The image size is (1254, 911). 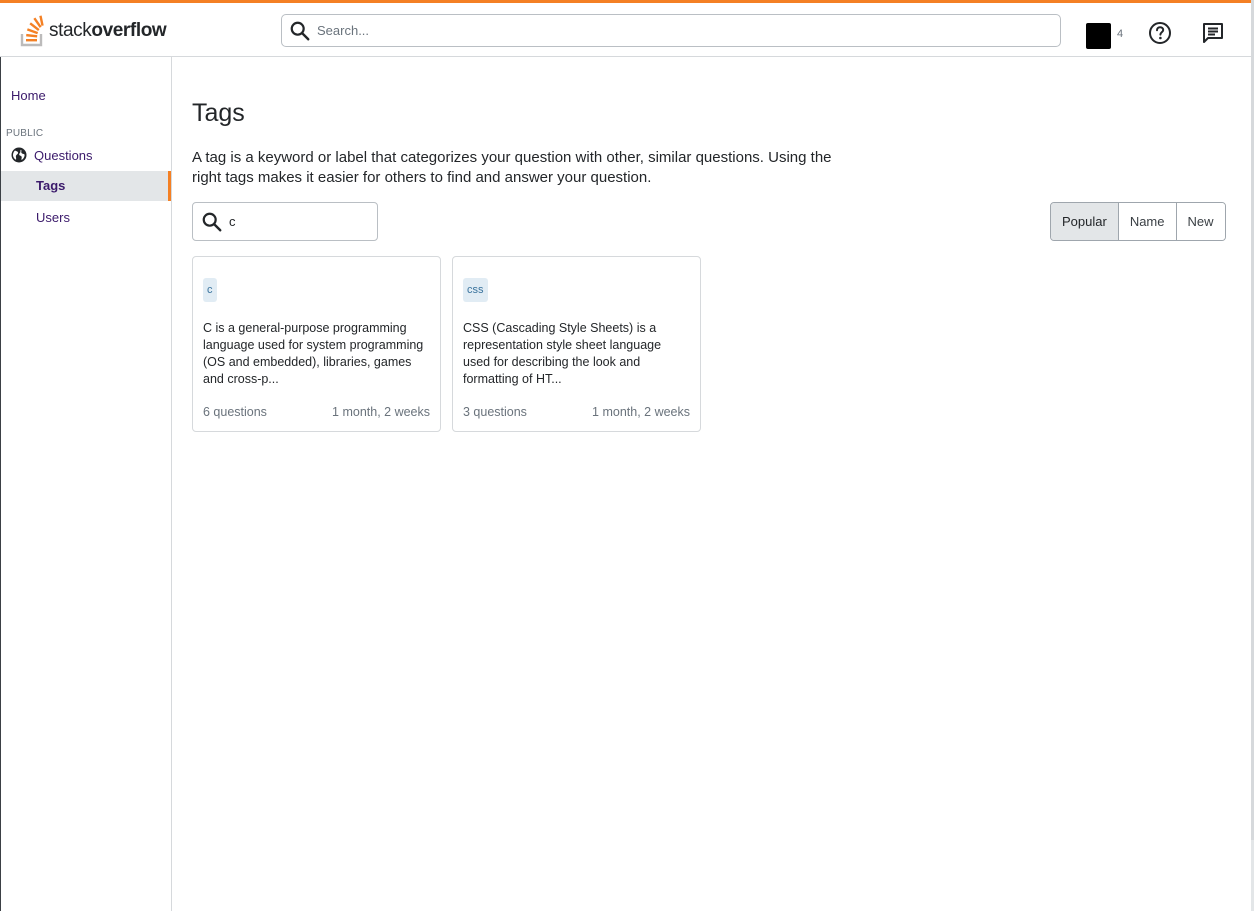 What do you see at coordinates (86, 484) in the screenshot?
I see `left-sidebar: Home PUBLIC Questions Tags Users` at bounding box center [86, 484].